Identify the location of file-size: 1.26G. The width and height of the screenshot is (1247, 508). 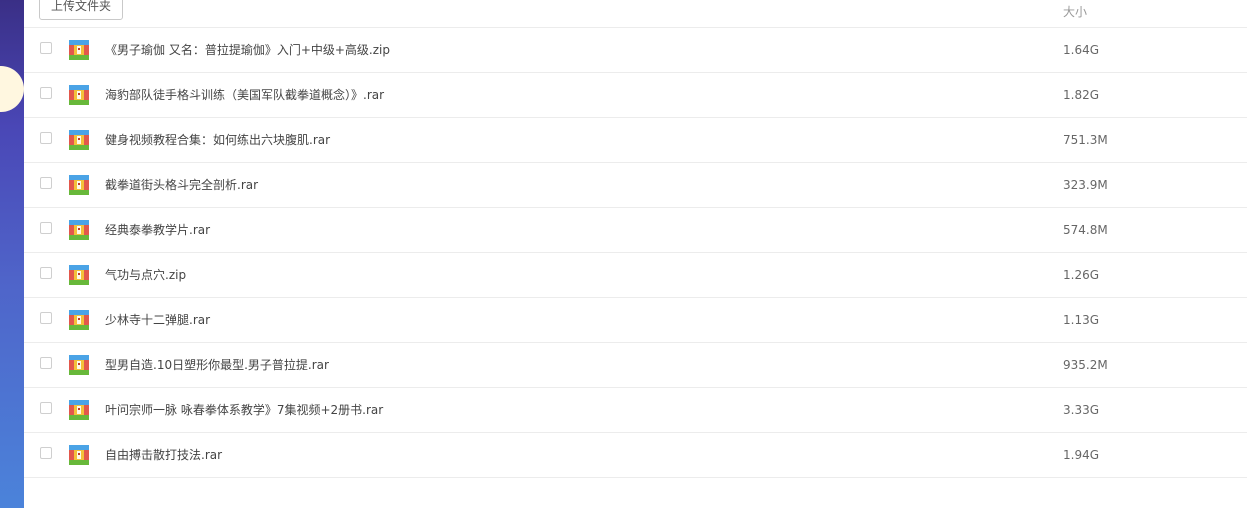
(1081, 275).